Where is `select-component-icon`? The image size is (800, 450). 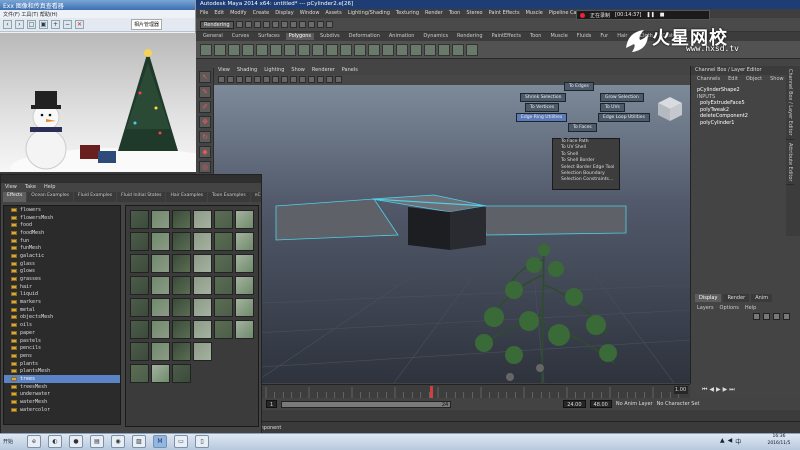
select-component-icon is located at coordinates (284, 24).